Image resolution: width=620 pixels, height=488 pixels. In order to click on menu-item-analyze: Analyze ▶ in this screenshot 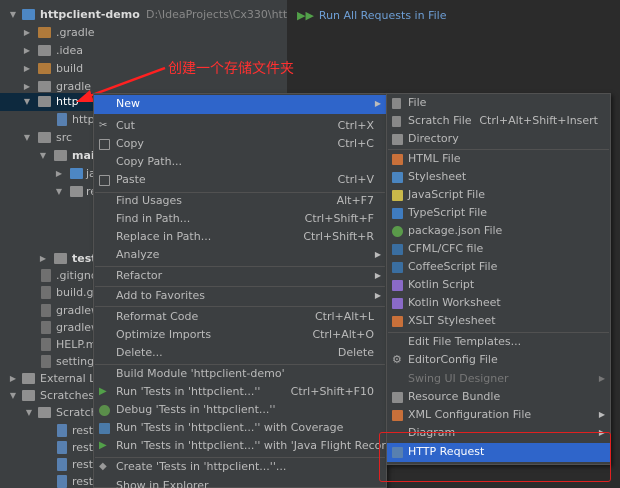, I will do `click(240, 255)`.